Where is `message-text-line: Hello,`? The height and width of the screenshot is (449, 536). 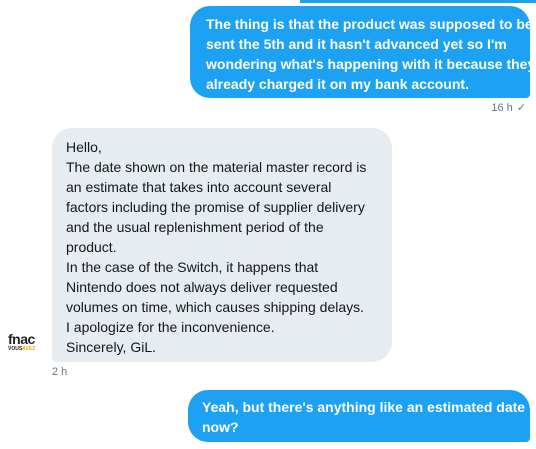 message-text-line: Hello, is located at coordinates (84, 147).